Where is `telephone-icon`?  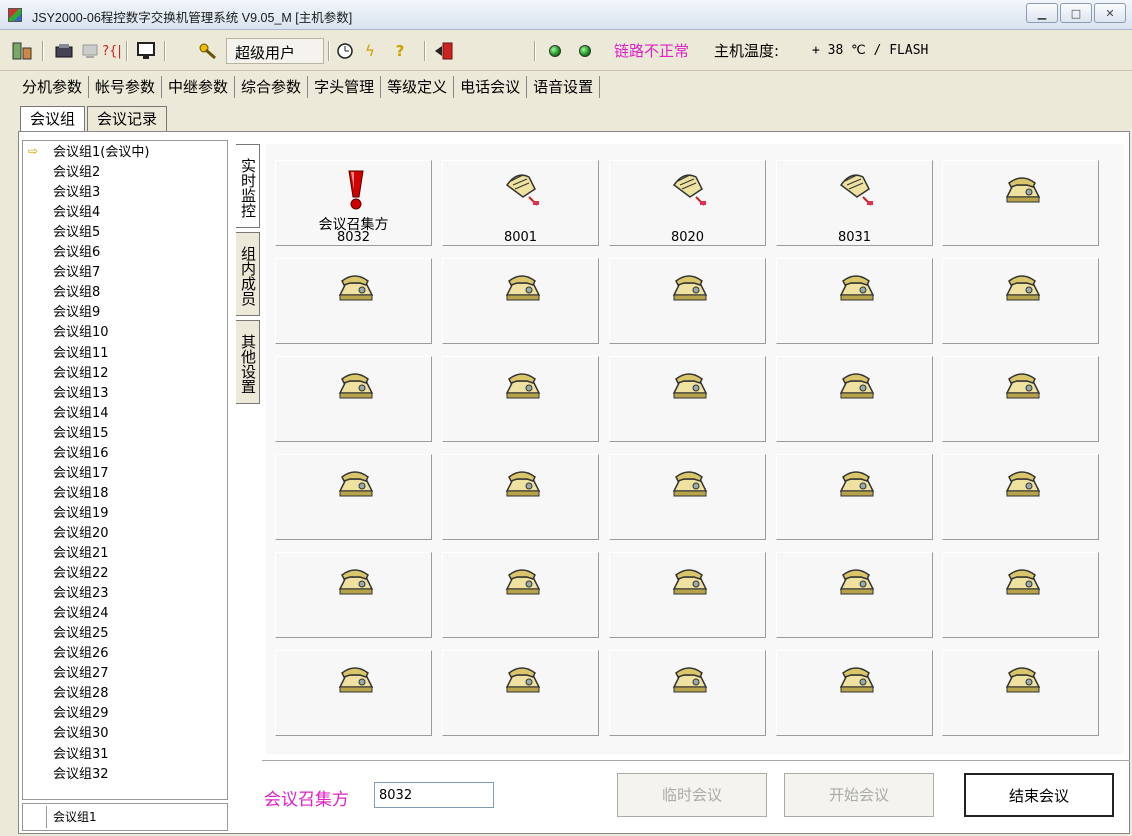
telephone-icon is located at coordinates (64, 51).